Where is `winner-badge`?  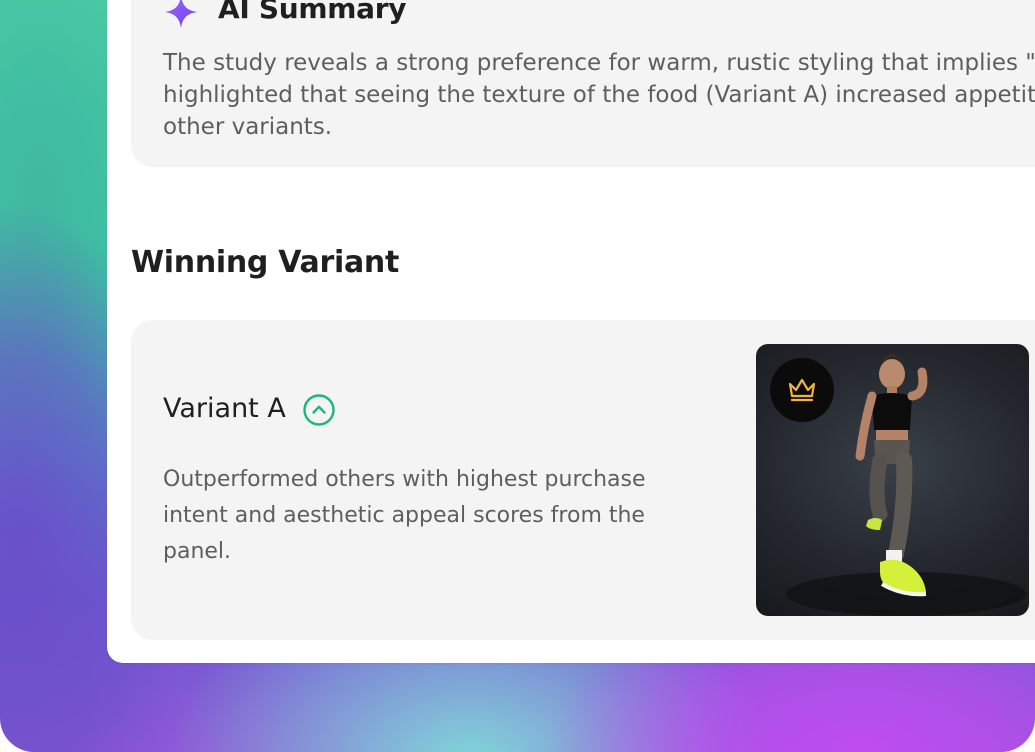 winner-badge is located at coordinates (802, 390).